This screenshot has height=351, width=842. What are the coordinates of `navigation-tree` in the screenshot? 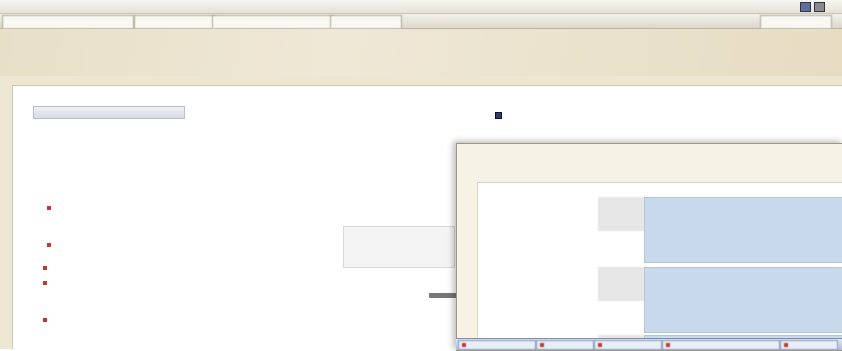 It's located at (109, 226).